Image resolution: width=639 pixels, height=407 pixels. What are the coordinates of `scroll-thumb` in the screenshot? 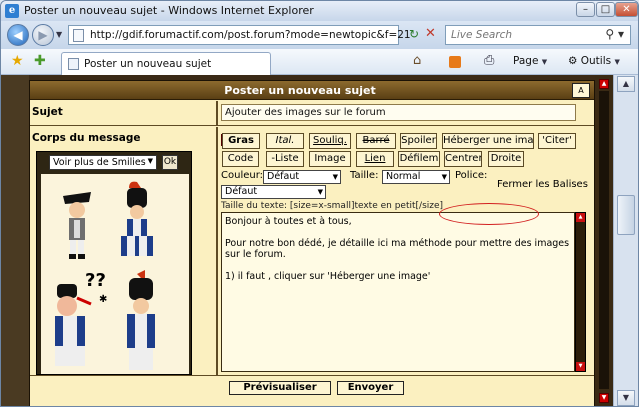 It's located at (626, 215).